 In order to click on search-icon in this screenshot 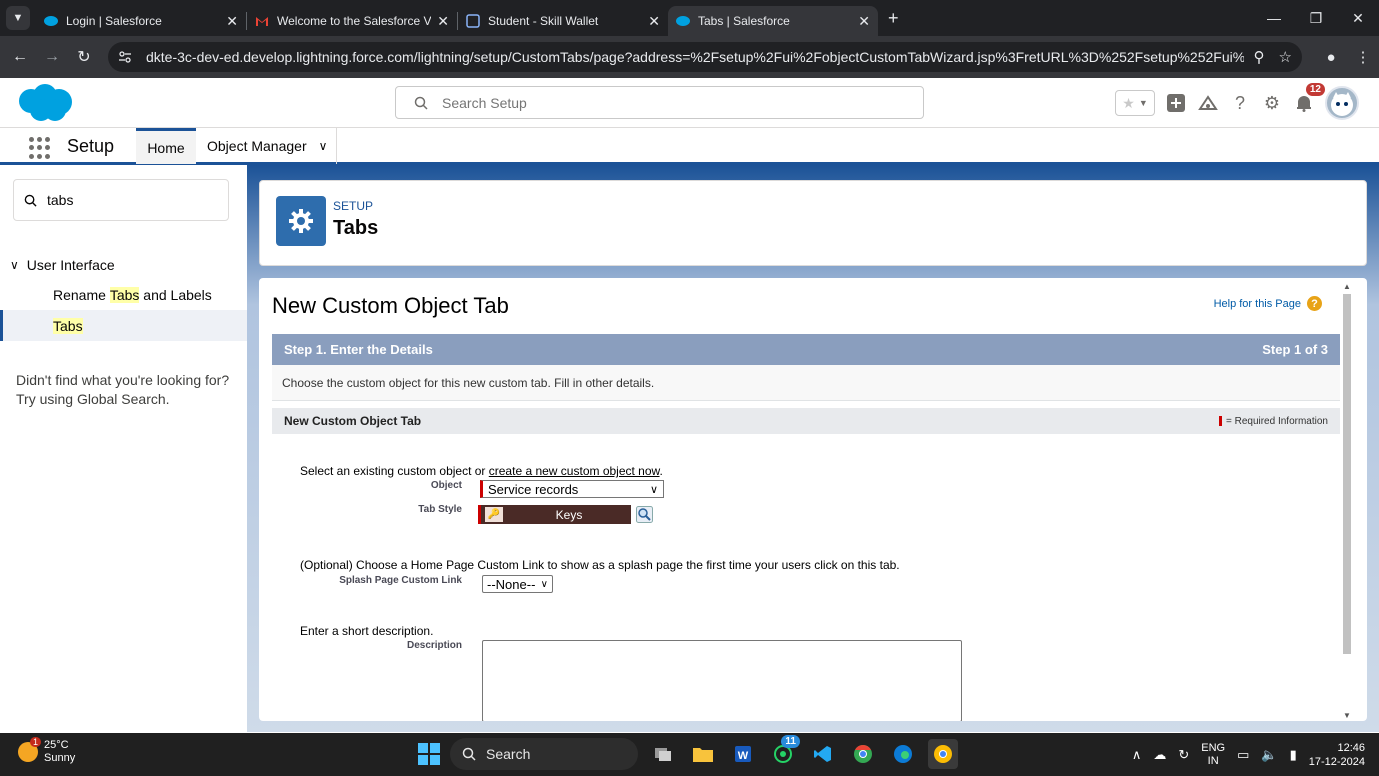, I will do `click(421, 103)`.